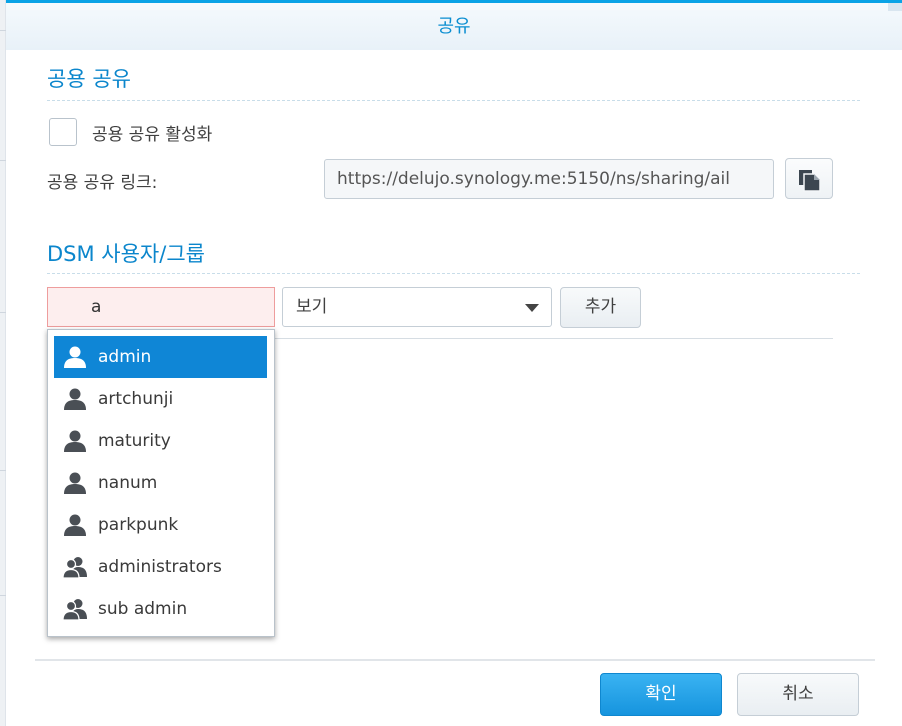 The image size is (902, 726). I want to click on public-share-link-label: 공용 공유 링크:, so click(102, 183).